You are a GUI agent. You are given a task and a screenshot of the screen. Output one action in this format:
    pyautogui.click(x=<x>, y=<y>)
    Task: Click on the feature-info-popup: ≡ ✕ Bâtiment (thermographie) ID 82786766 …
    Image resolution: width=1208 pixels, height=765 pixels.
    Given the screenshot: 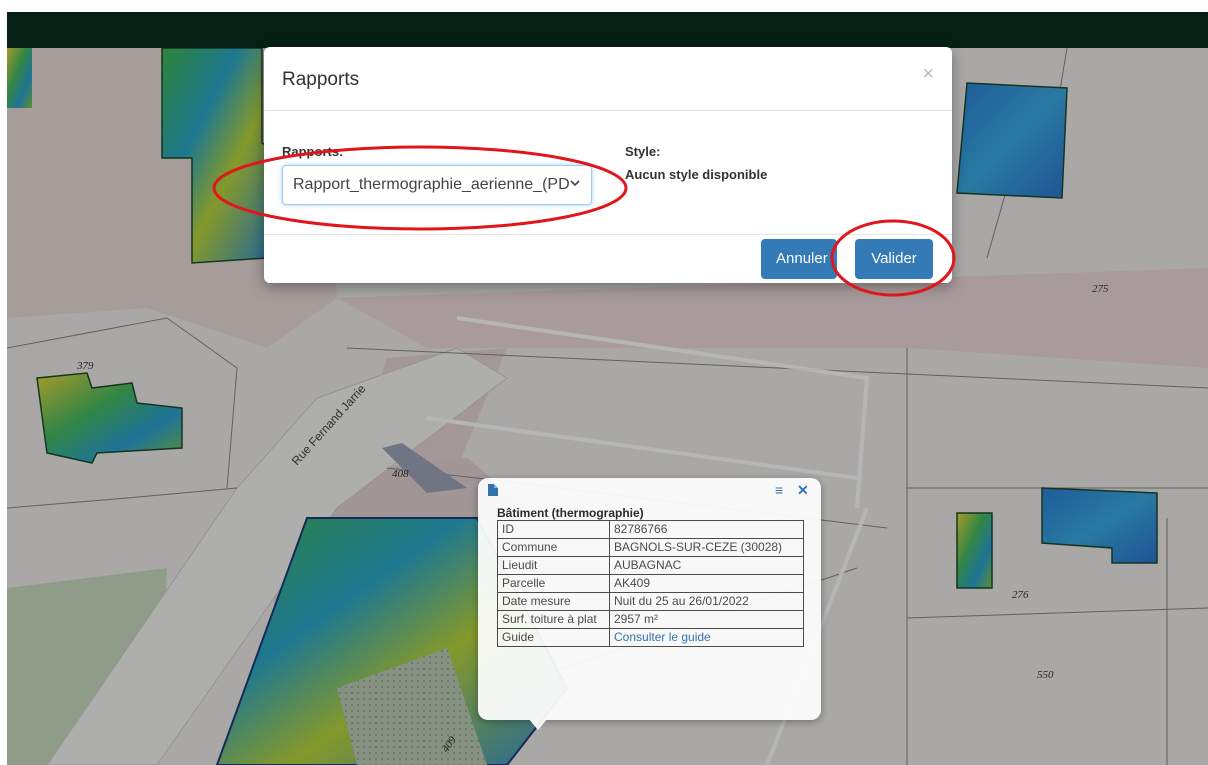 What is the action you would take?
    pyautogui.click(x=649, y=604)
    